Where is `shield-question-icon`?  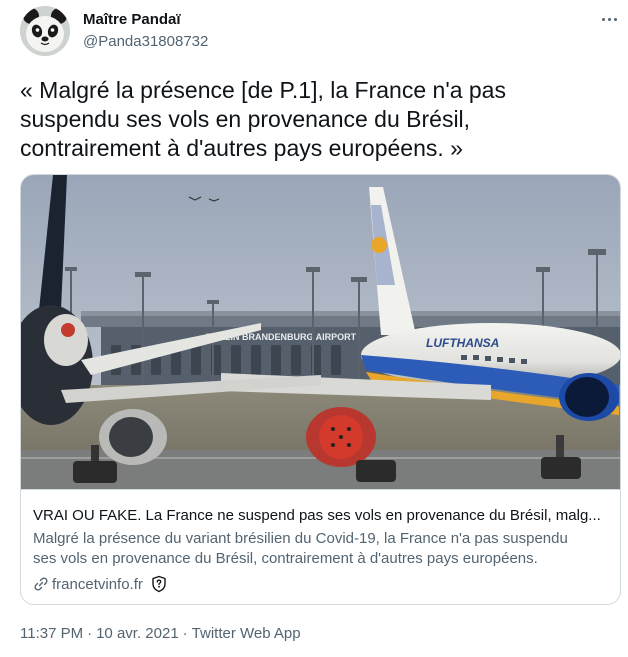 shield-question-icon is located at coordinates (159, 584).